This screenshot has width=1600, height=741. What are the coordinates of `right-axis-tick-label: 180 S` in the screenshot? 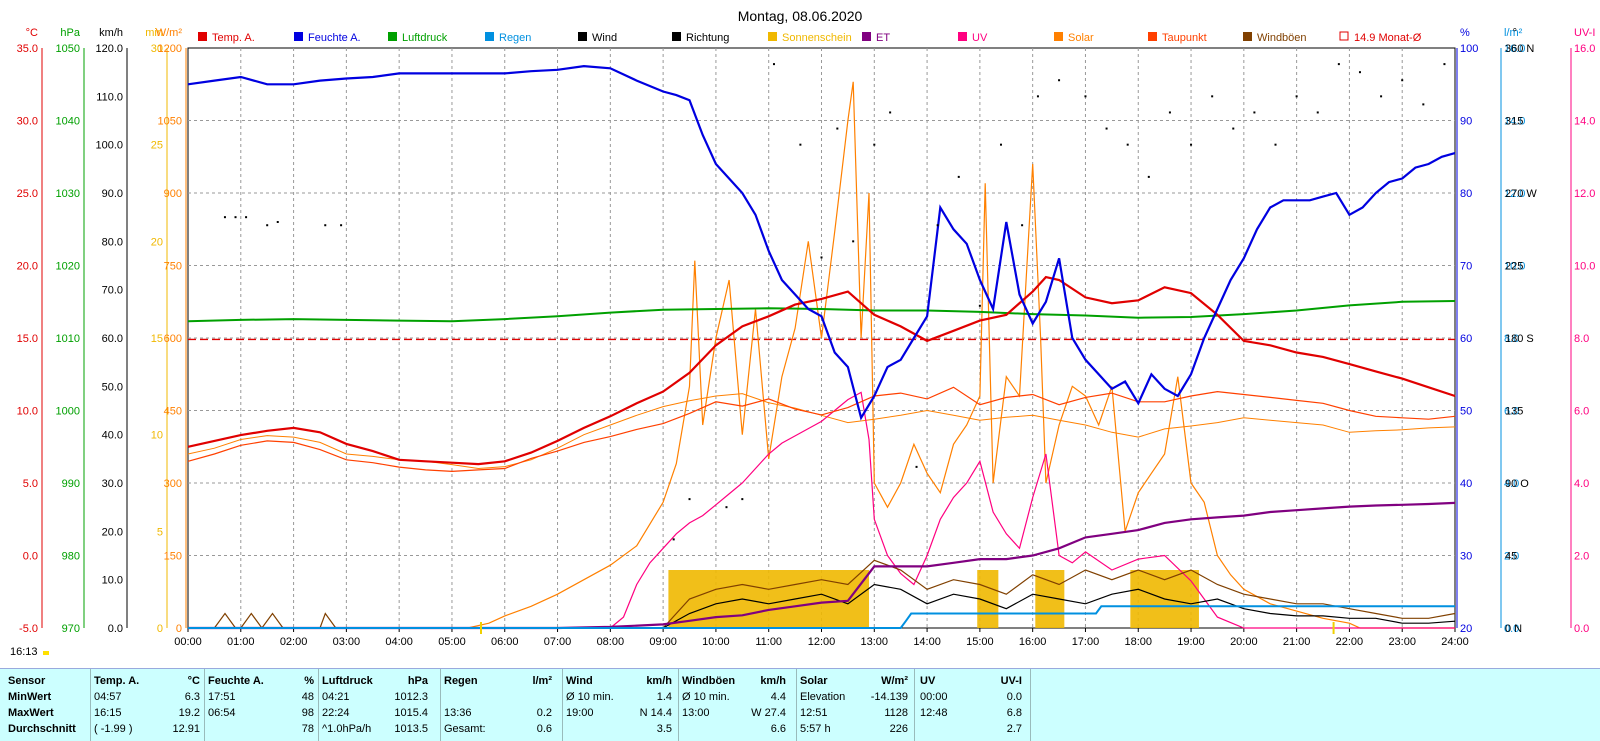 It's located at (1519, 339).